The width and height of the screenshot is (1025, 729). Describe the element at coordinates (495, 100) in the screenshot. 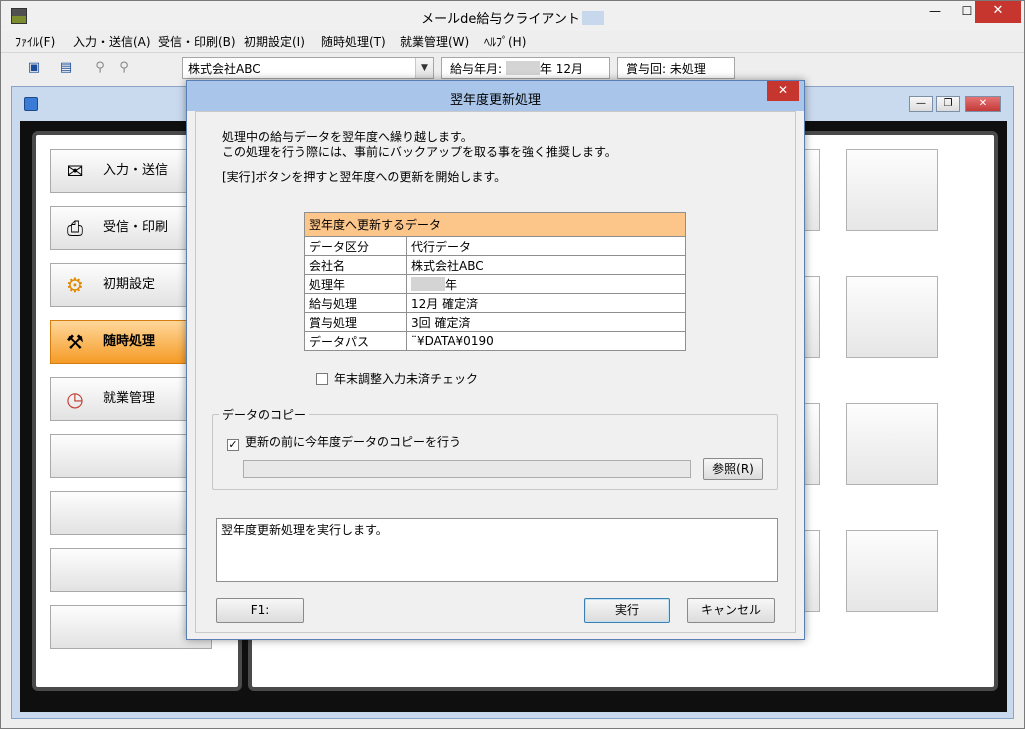

I see `dialog-title: 翌年度更新処理` at that location.